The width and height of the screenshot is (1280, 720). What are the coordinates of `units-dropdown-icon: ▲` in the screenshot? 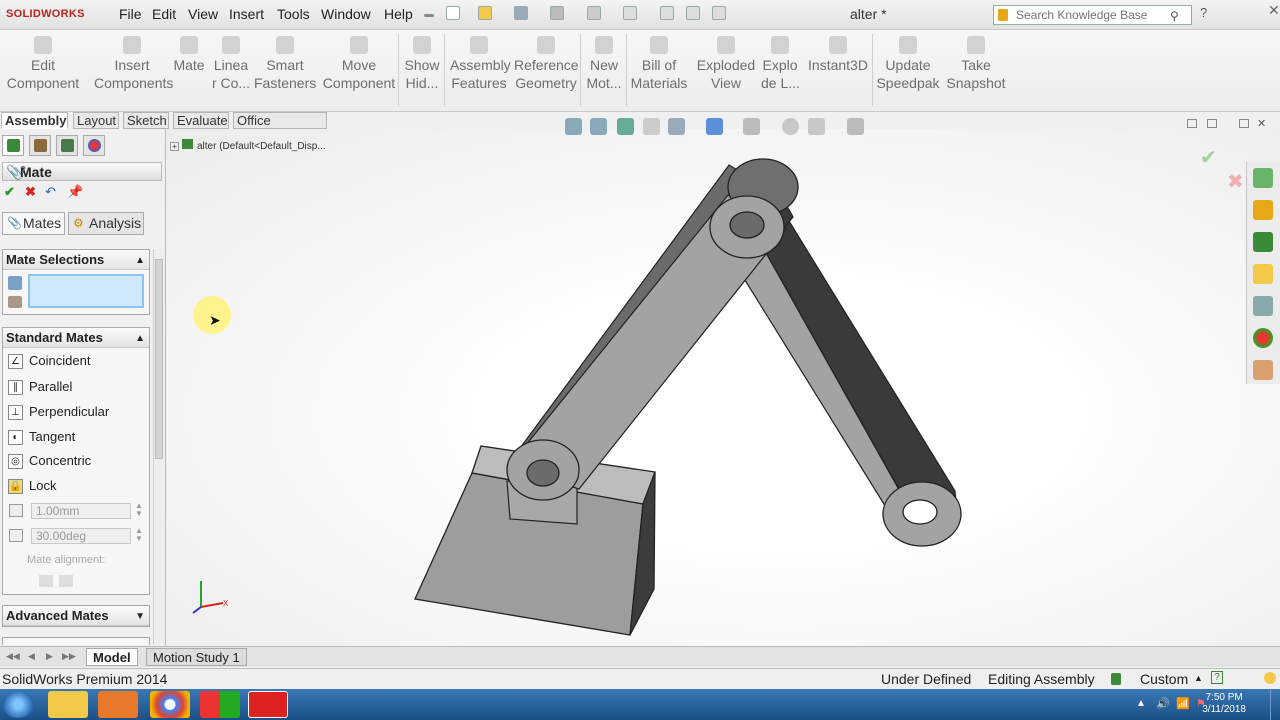 It's located at (1198, 678).